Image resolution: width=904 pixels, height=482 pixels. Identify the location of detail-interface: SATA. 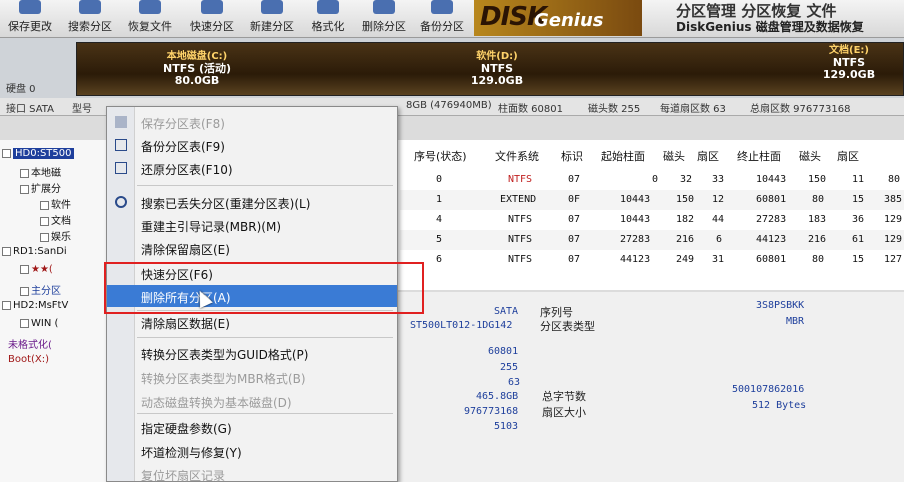
(506, 311).